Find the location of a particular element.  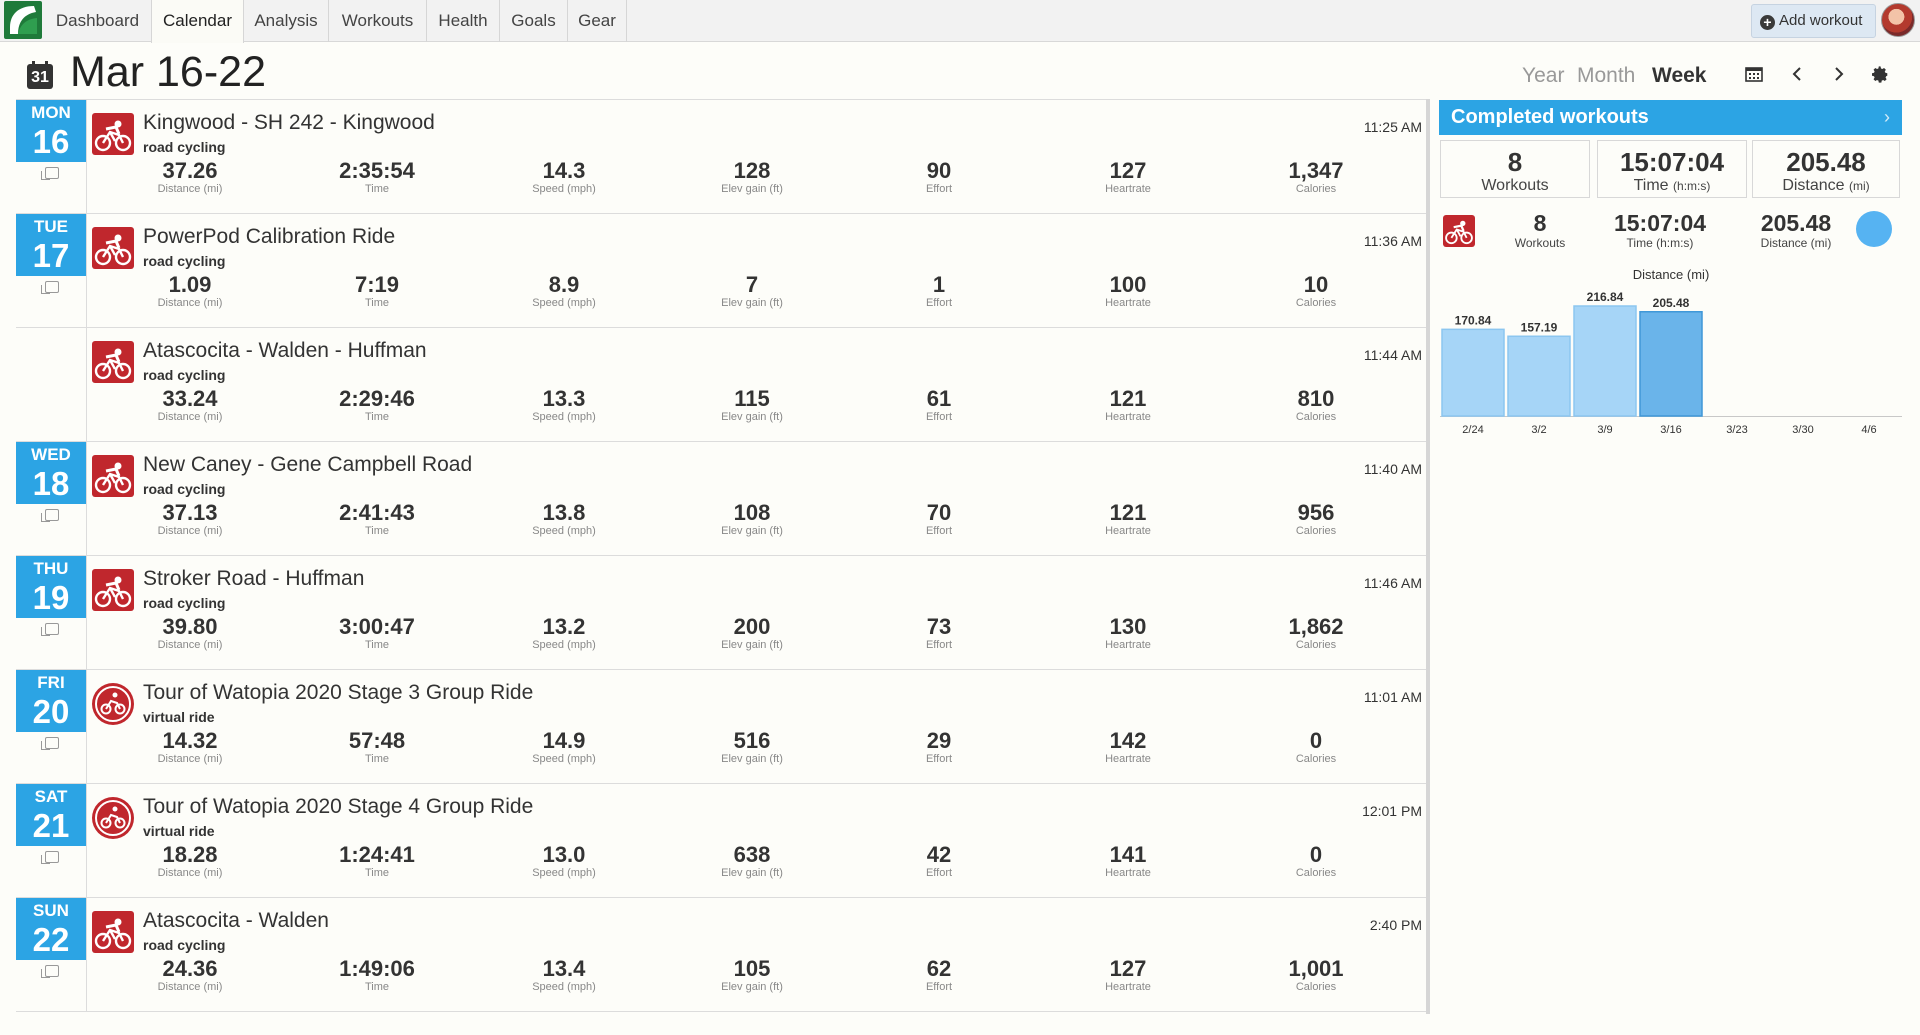

stat-time-value: 57:48 is located at coordinates (377, 740).